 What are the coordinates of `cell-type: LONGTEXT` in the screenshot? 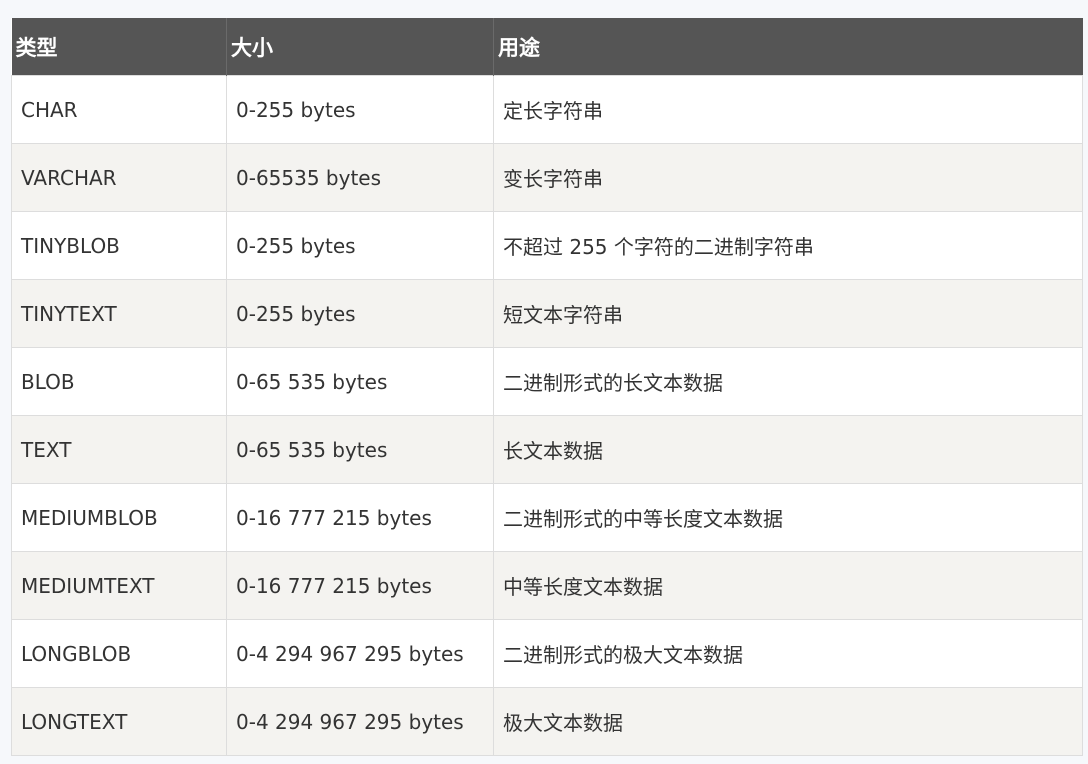 It's located at (119, 721).